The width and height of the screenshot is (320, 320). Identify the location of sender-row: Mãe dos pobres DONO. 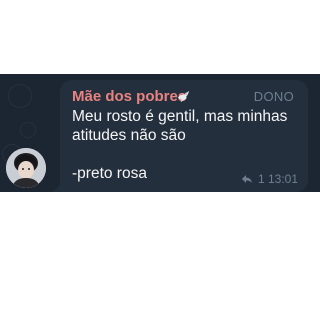
(184, 97).